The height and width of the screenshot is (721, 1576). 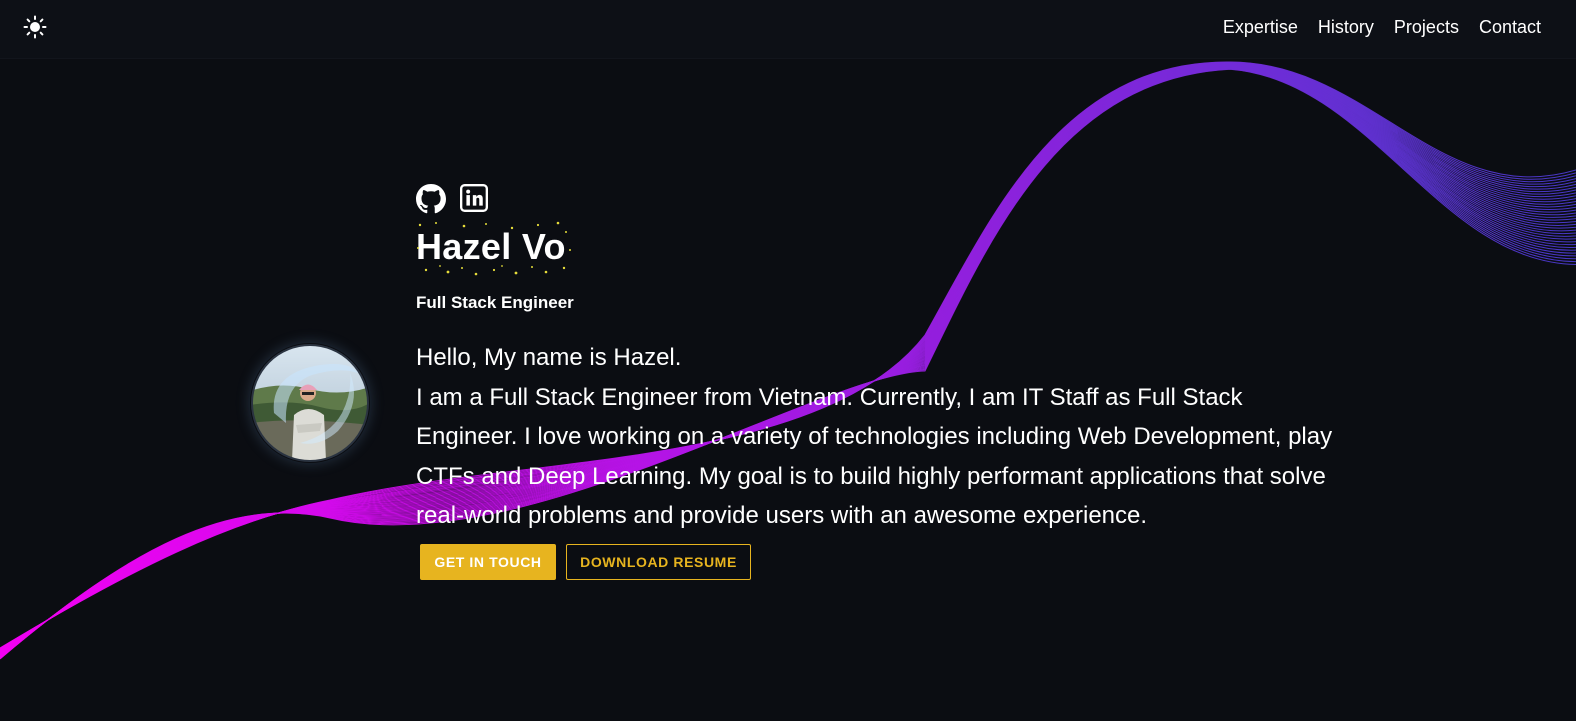 What do you see at coordinates (1346, 27) in the screenshot?
I see `nav-link-history: History` at bounding box center [1346, 27].